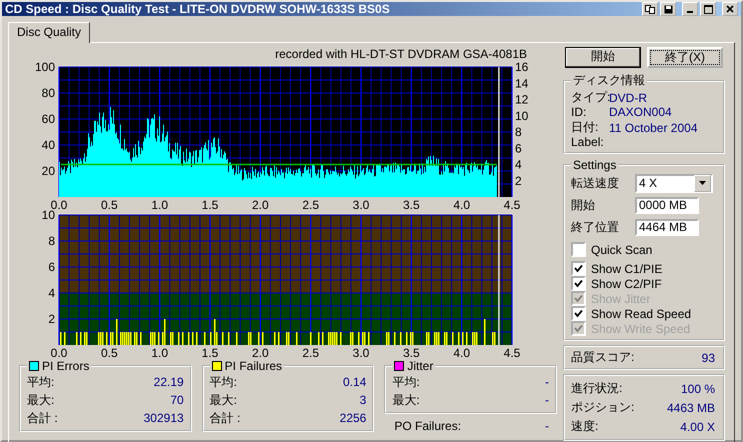 The height and width of the screenshot is (442, 743). What do you see at coordinates (584, 426) in the screenshot?
I see `progress-label: 速度:` at bounding box center [584, 426].